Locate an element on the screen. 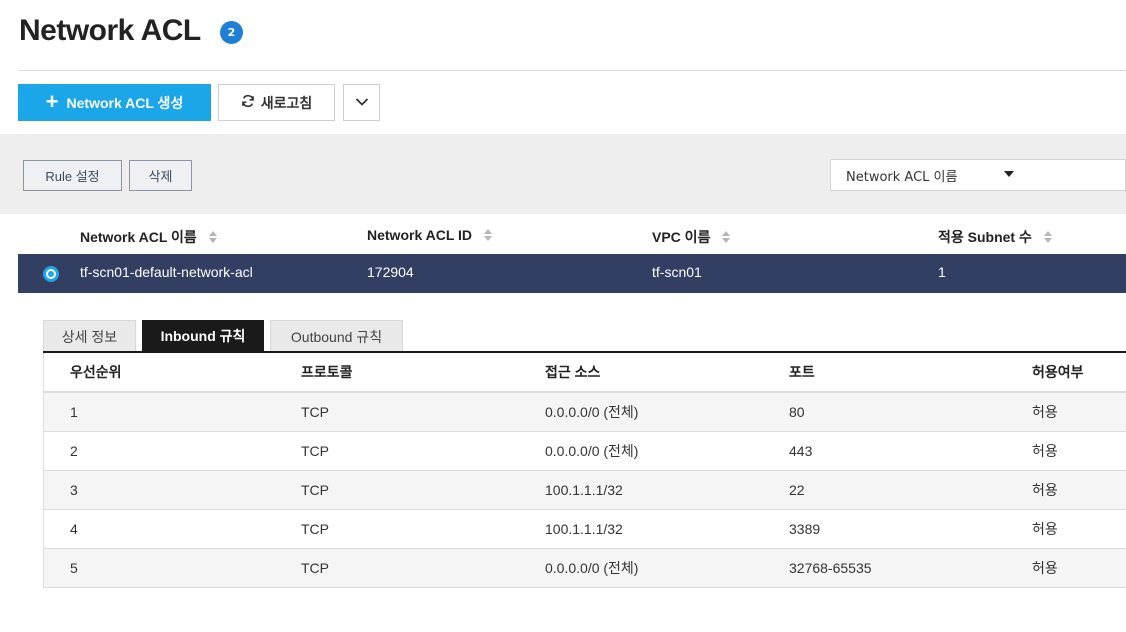 The width and height of the screenshot is (1126, 632). column-header-label: Network ACL ID is located at coordinates (420, 235).